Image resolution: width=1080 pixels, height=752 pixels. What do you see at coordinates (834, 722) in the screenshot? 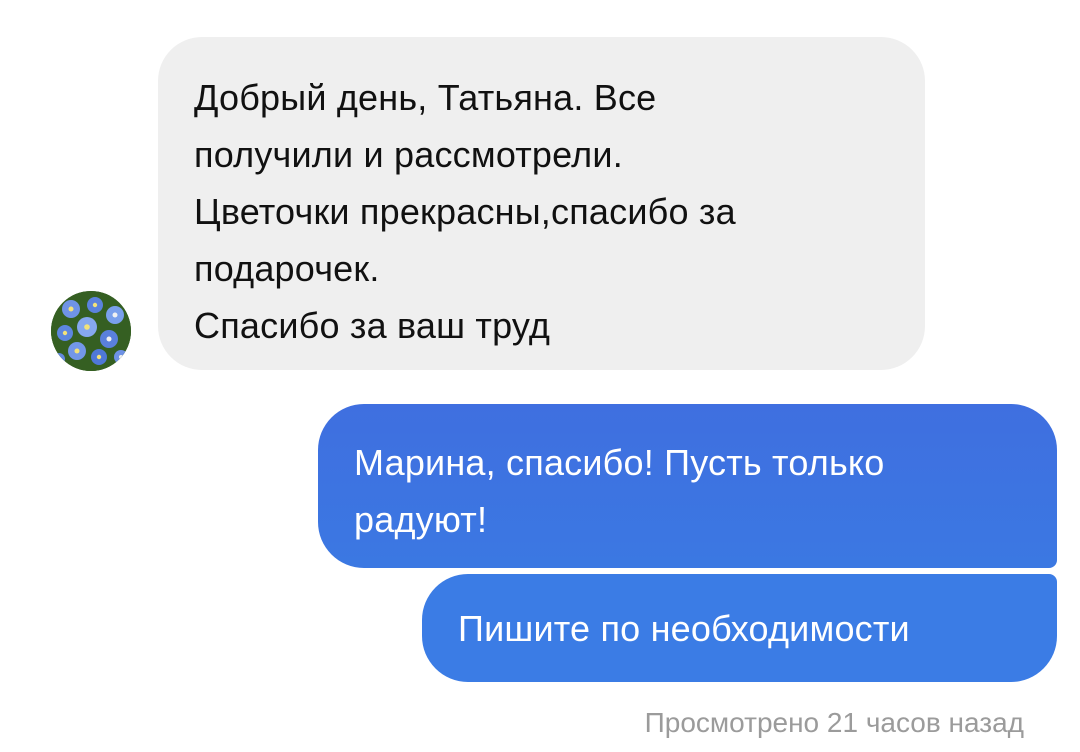
I see `seen-status: Просмотрено 21 часов назад` at bounding box center [834, 722].